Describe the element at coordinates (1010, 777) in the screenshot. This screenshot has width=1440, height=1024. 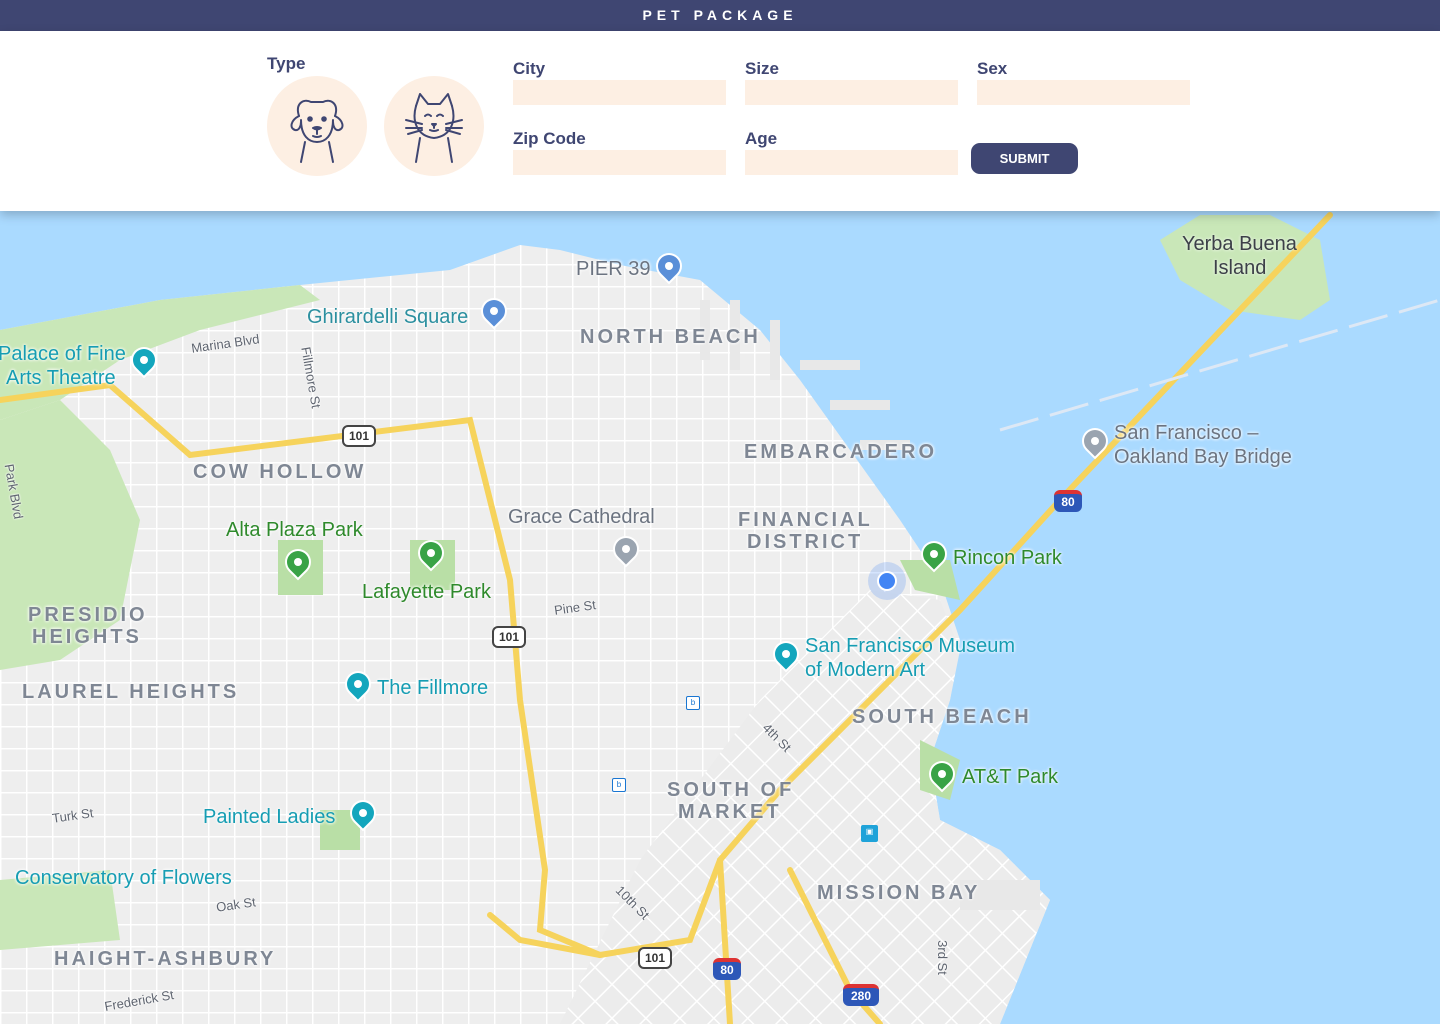
I see `place-att-park: AT&T Park` at that location.